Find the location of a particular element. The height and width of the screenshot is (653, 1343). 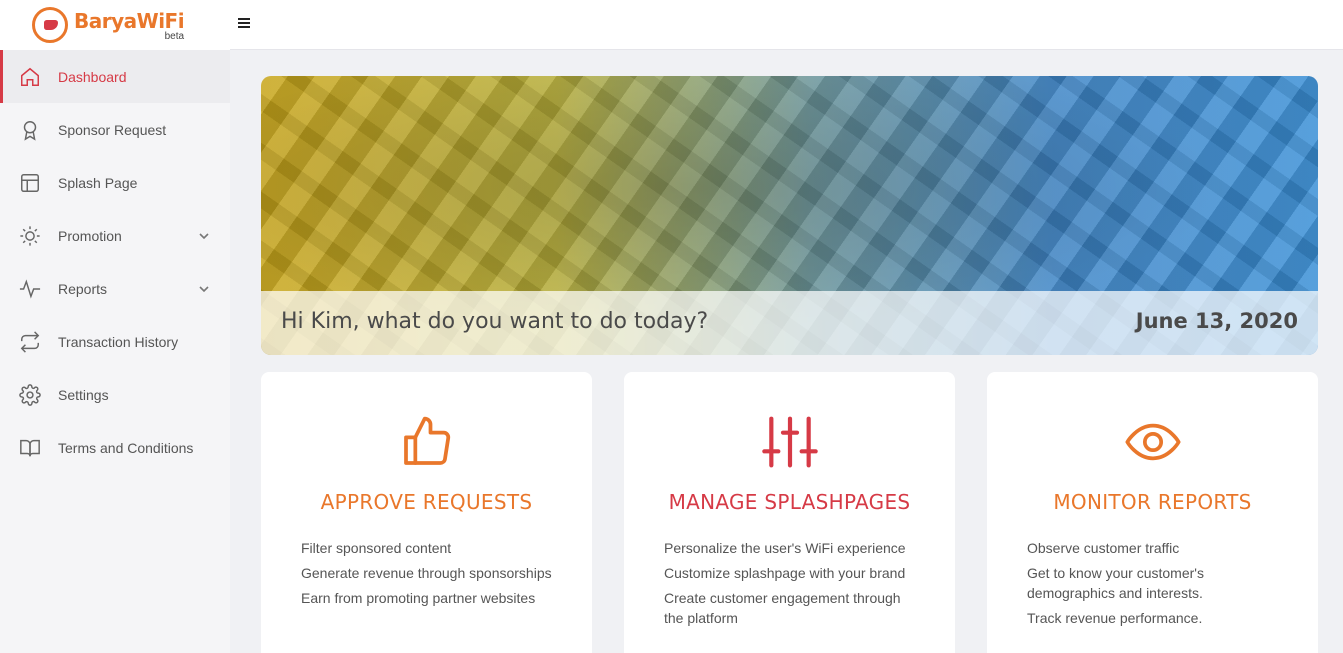

sidebar-item-transaction-history: Transaction History is located at coordinates (115, 341).